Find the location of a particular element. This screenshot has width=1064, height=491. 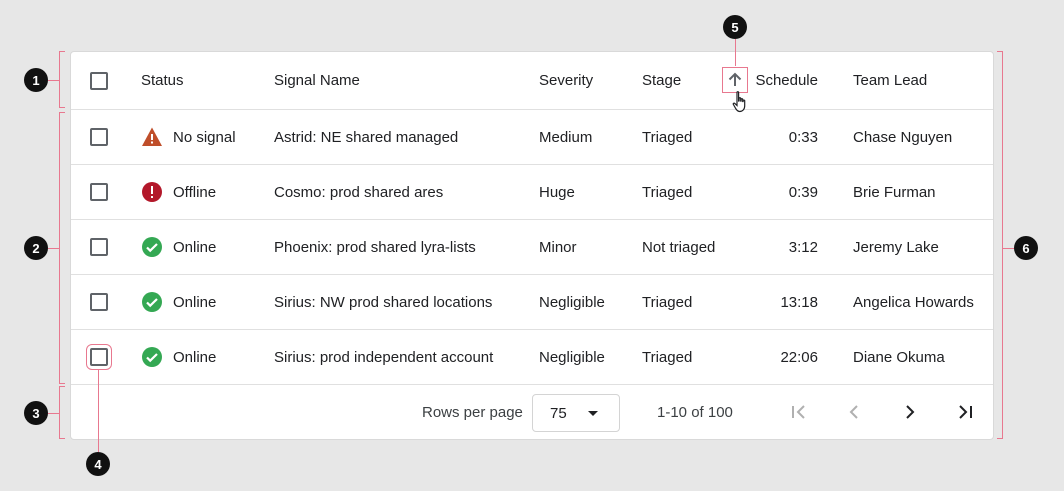

signal-name: Sirius: NW prod shared locations is located at coordinates (383, 302).